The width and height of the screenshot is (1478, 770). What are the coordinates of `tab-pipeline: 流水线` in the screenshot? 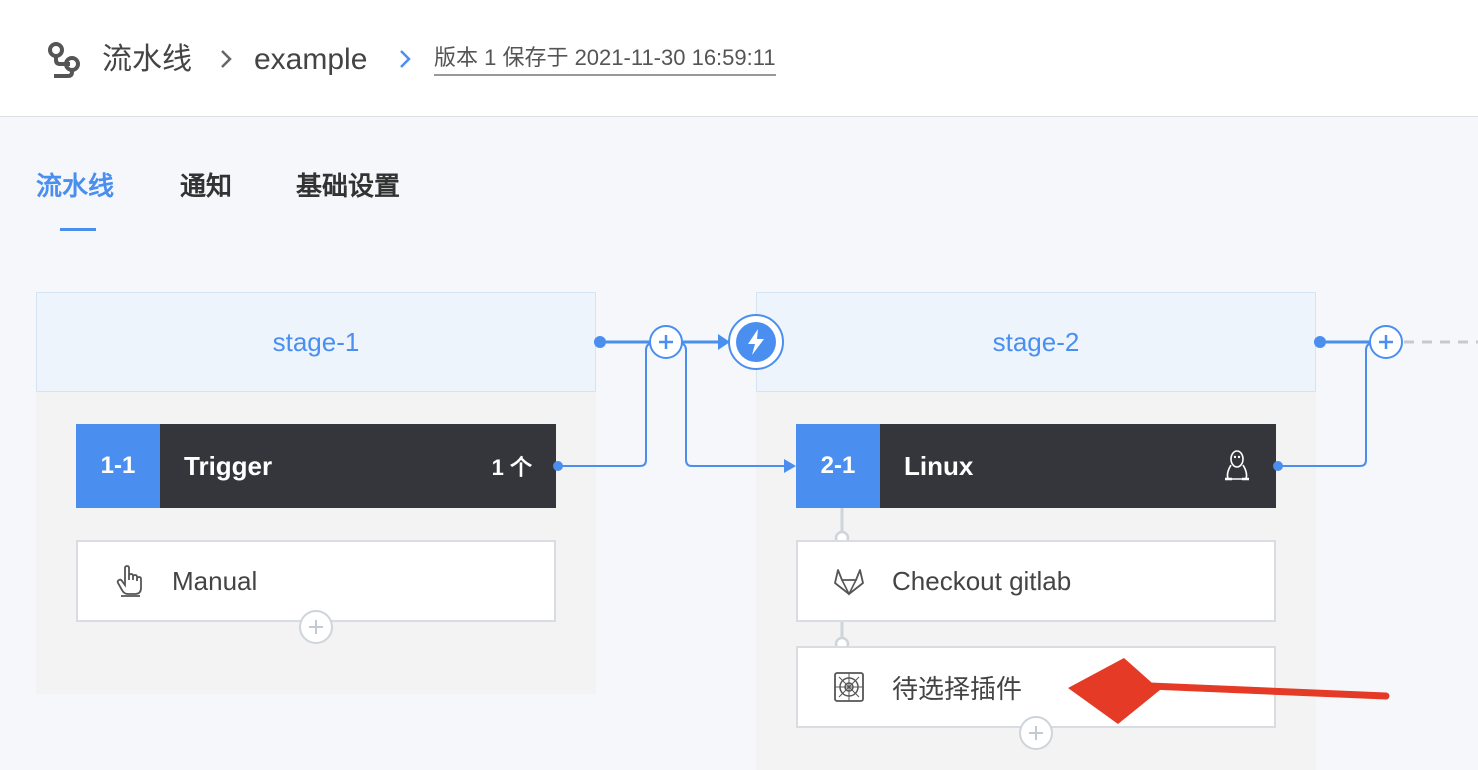 It's located at (75, 184).